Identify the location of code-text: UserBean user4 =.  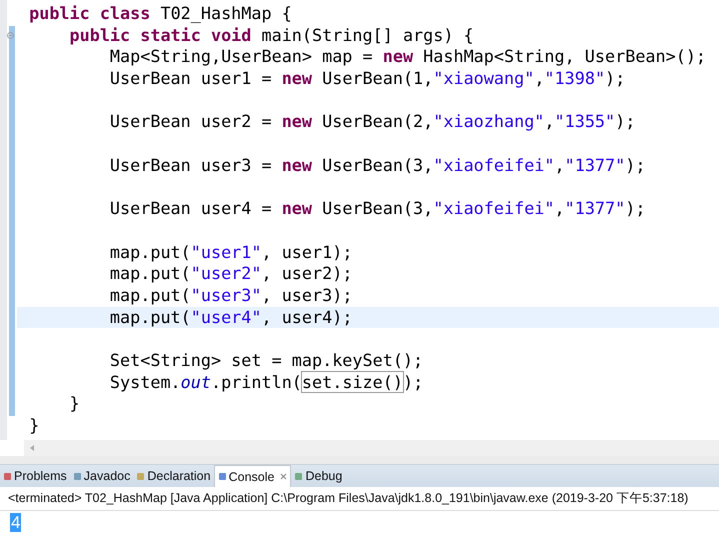
(190, 208).